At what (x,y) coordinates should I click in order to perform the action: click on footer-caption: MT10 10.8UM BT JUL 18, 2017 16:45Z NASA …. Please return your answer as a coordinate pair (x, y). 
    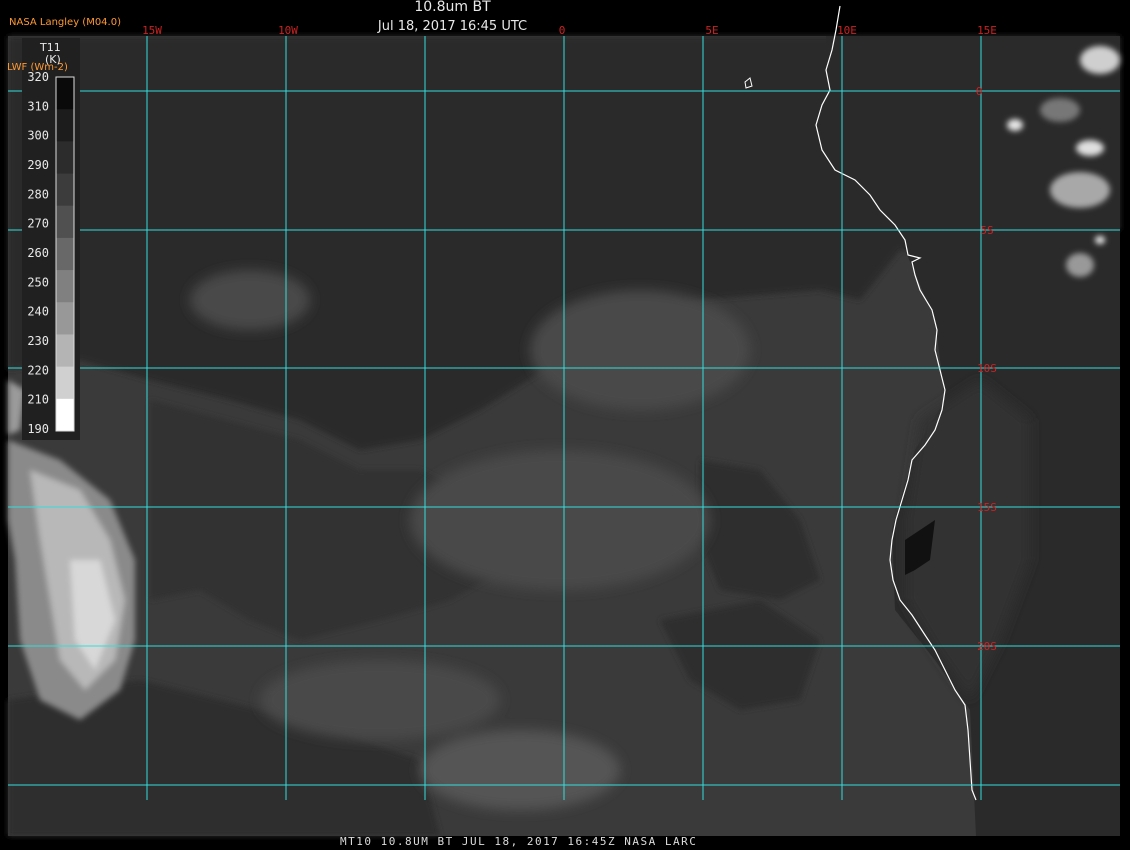
    Looking at the image, I should click on (519, 841).